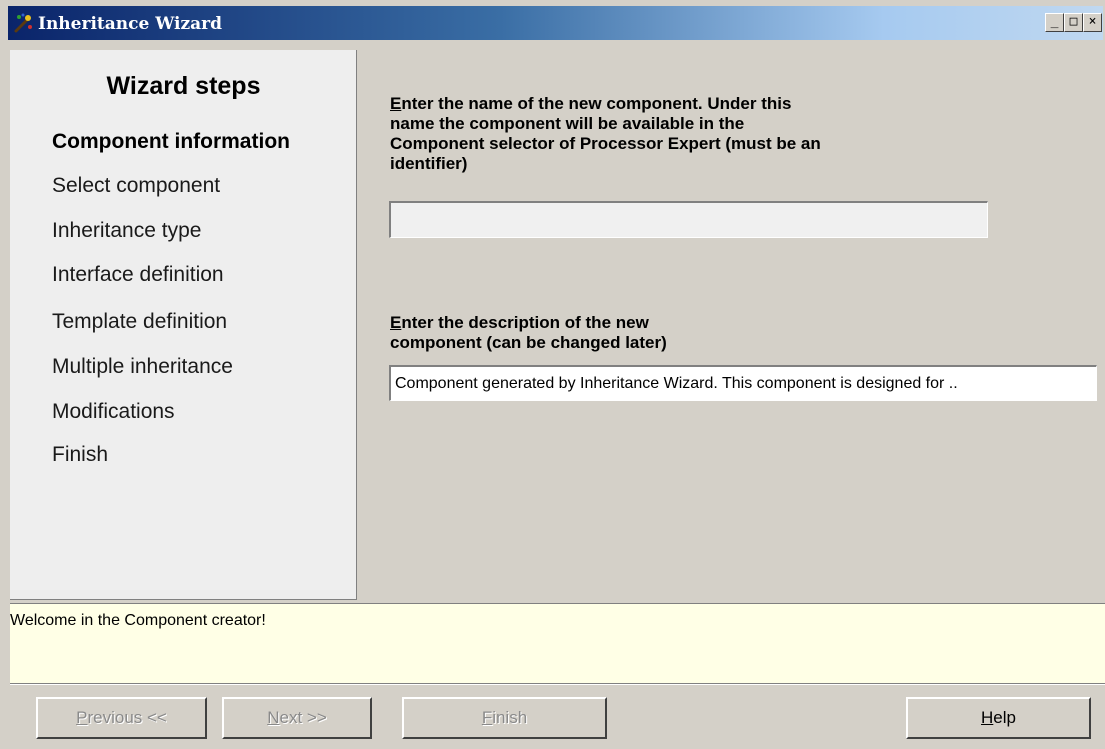  What do you see at coordinates (487, 717) in the screenshot?
I see `finish-hotkey: F` at bounding box center [487, 717].